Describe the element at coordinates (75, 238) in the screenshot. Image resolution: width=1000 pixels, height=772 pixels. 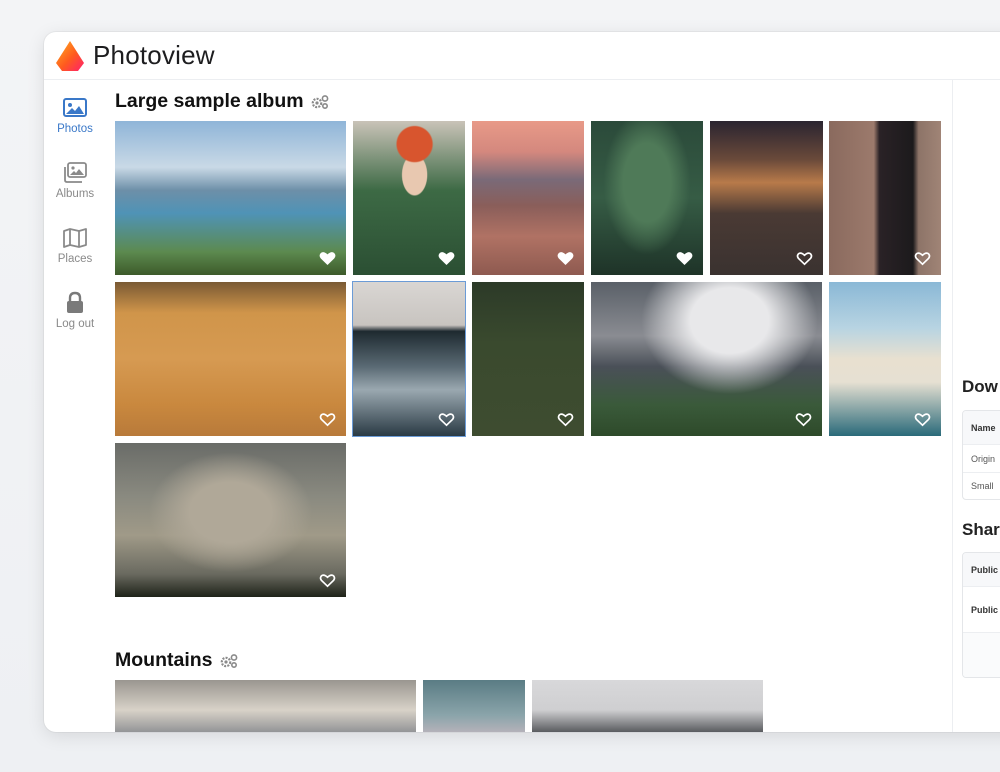
I see `map-icon` at that location.